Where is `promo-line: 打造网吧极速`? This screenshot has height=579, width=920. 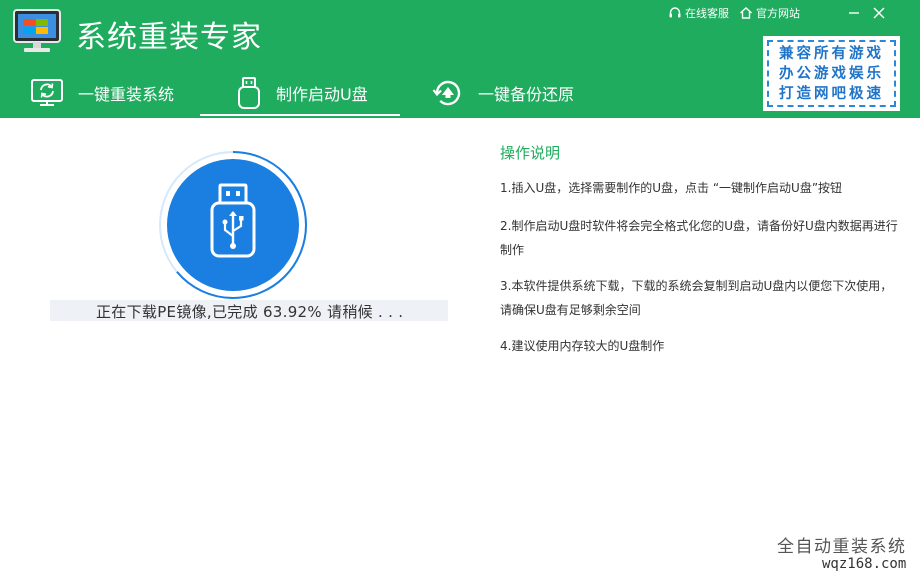 promo-line: 打造网吧极速 is located at coordinates (831, 93).